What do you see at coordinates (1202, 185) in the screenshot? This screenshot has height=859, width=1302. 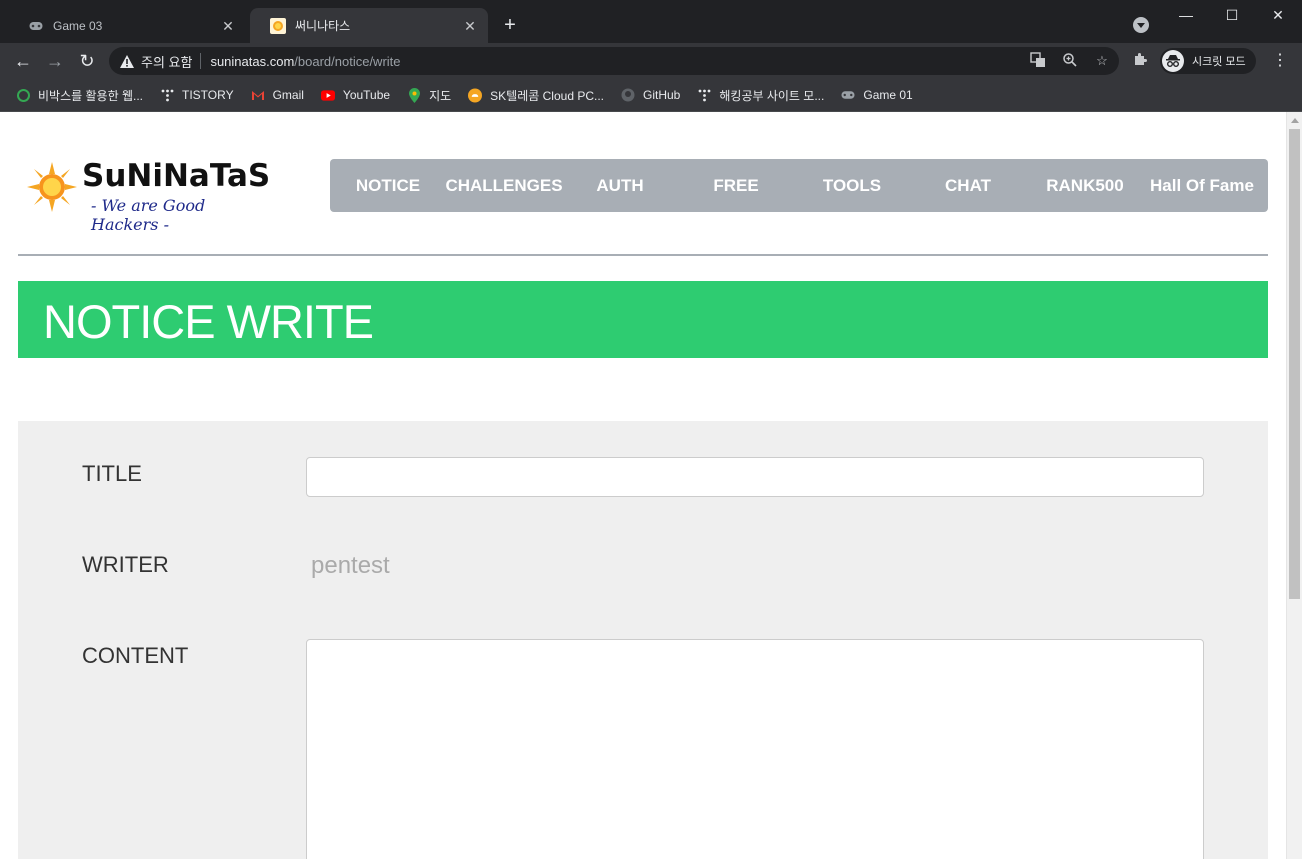 I see `nav-hall-of-fame: Hall Of Fame` at bounding box center [1202, 185].